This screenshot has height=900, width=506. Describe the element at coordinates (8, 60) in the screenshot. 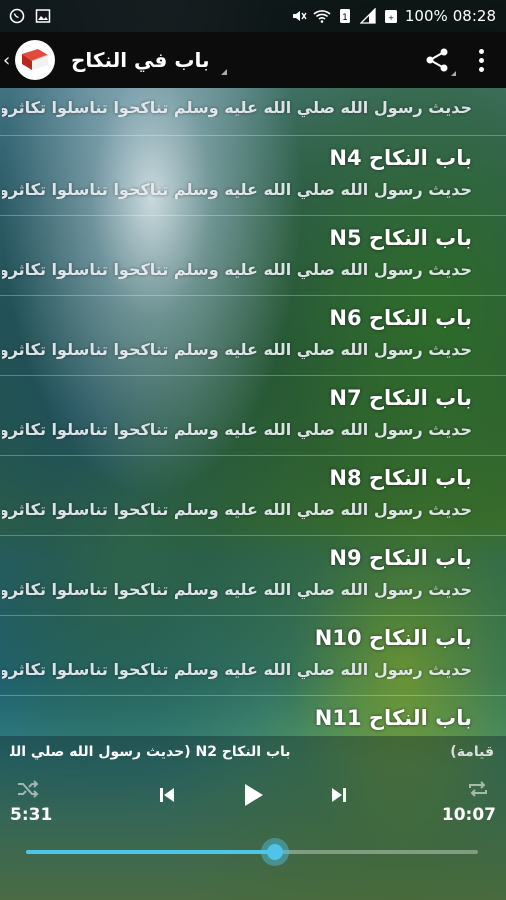

I see `back-icon: ‹` at that location.